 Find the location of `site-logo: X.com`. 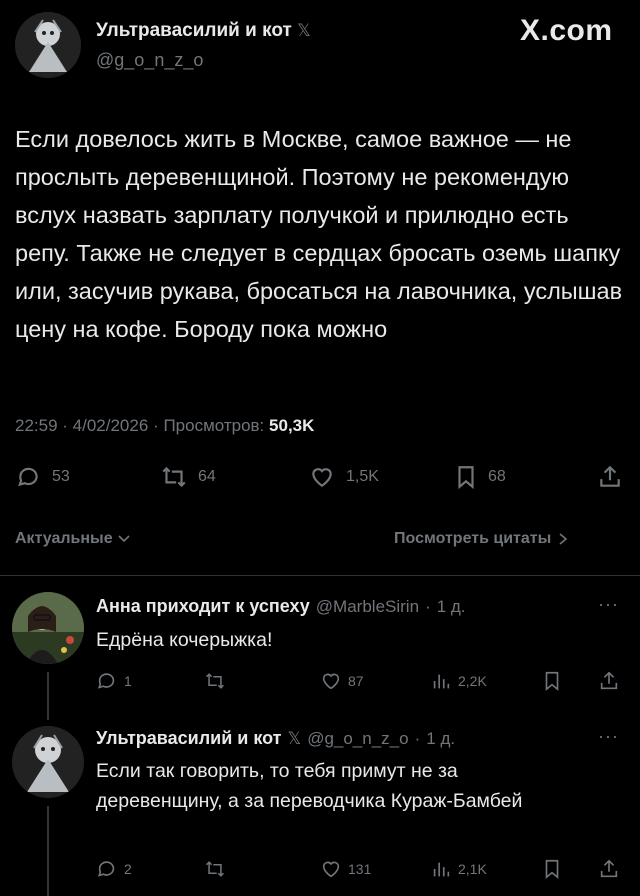

site-logo: X.com is located at coordinates (566, 30).